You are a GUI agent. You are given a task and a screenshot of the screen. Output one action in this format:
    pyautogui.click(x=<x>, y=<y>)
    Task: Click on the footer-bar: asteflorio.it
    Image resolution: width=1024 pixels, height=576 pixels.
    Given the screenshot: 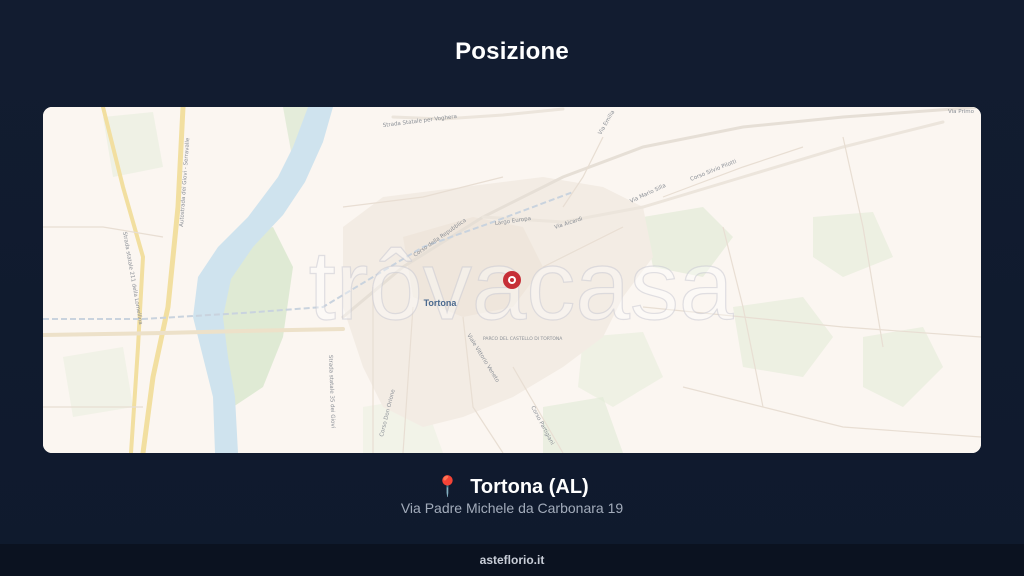 What is the action you would take?
    pyautogui.click(x=512, y=560)
    